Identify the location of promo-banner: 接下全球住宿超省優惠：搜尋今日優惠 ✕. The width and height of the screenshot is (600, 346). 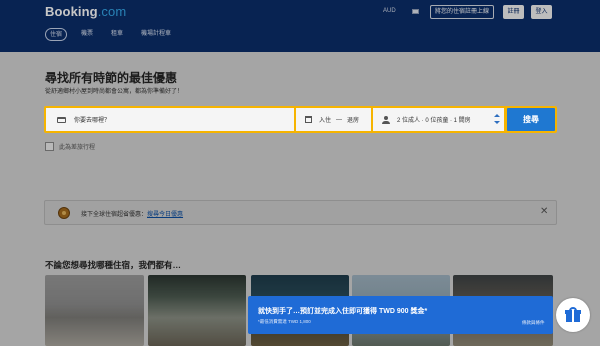
(300, 212).